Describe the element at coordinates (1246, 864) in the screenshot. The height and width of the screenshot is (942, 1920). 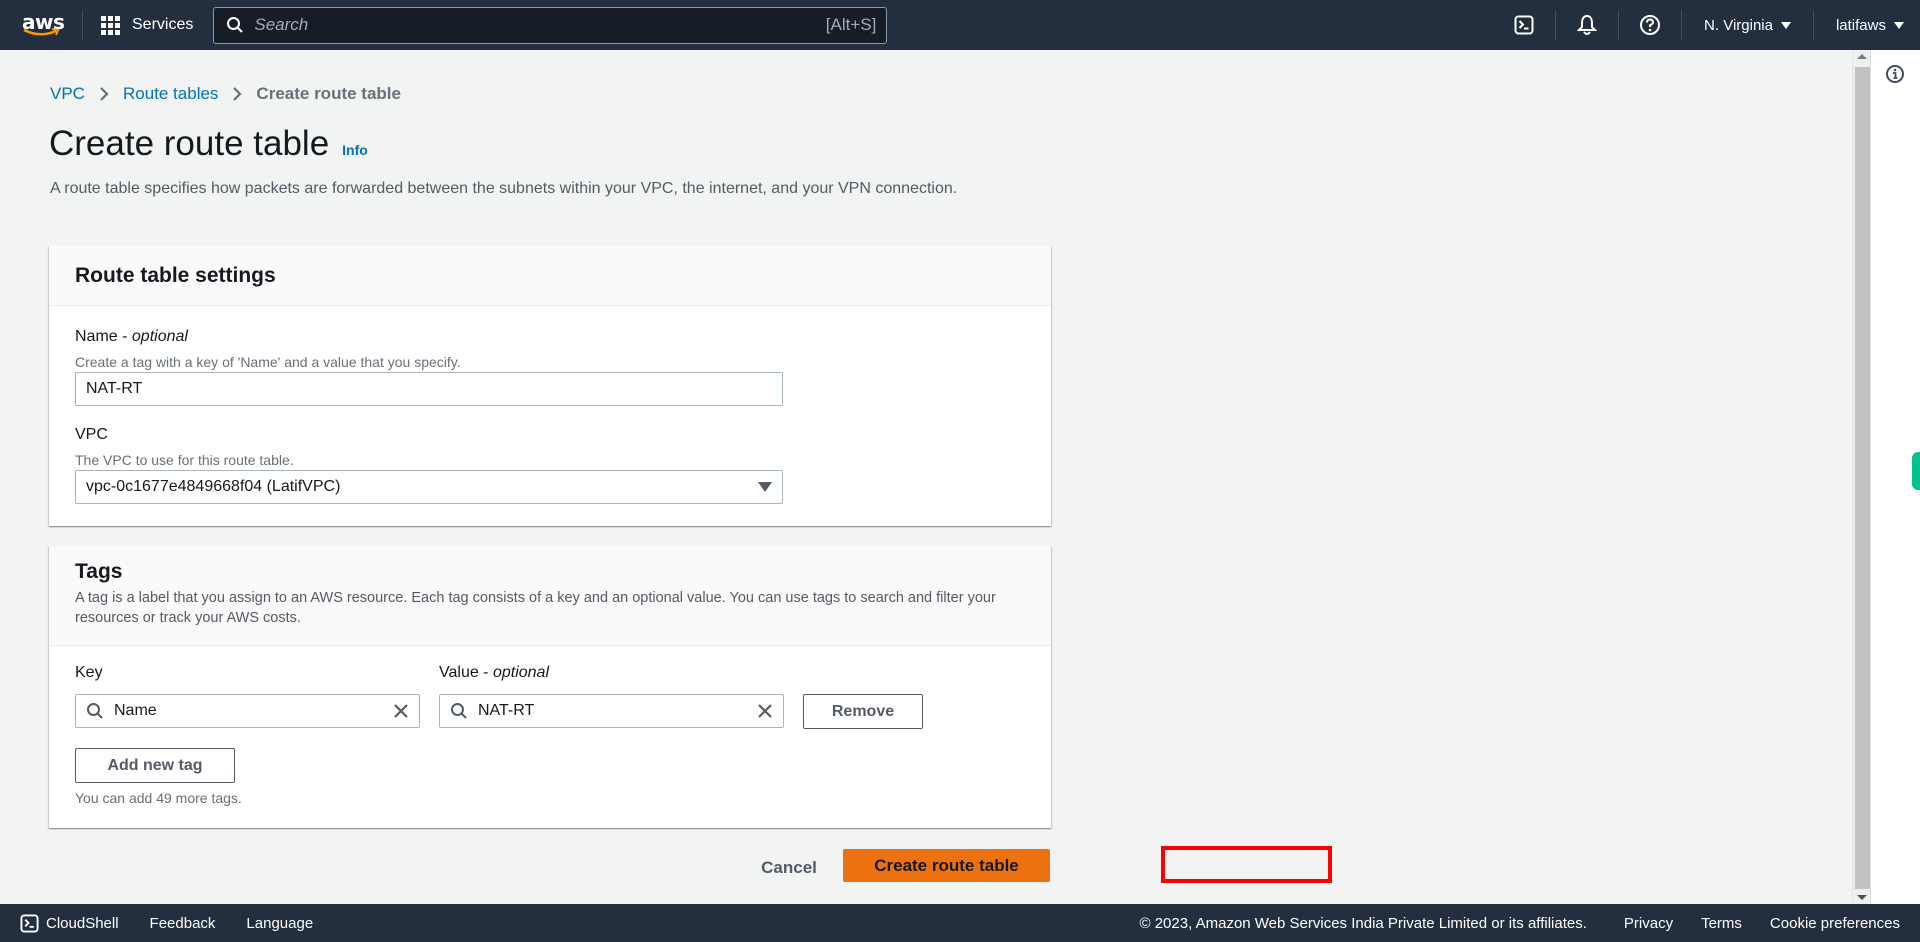
I see `highlight-annotation-box` at that location.